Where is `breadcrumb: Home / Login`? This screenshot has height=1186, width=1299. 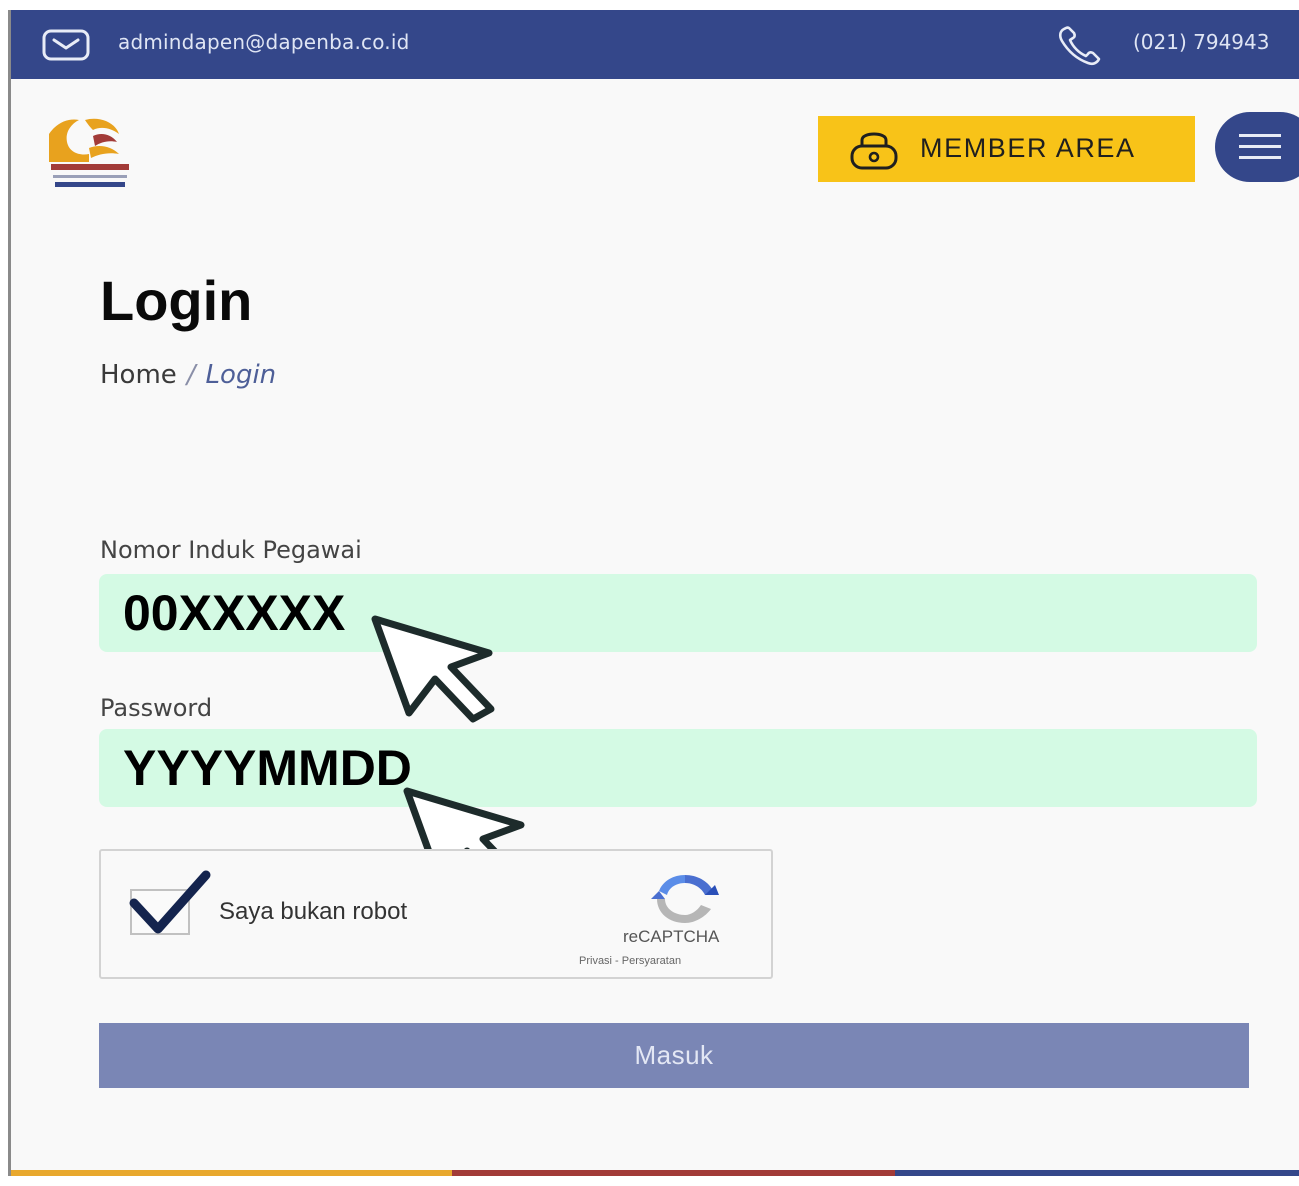 breadcrumb: Home / Login is located at coordinates (188, 375).